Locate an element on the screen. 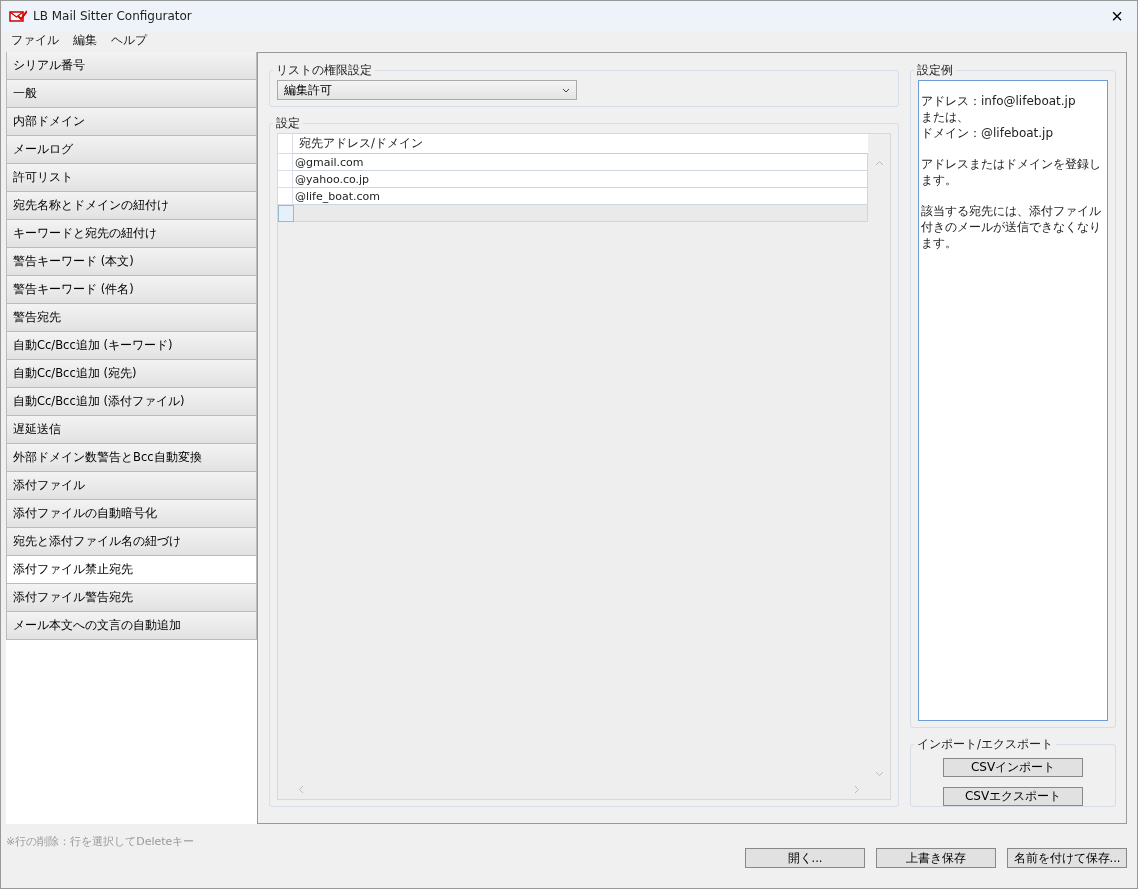 The width and height of the screenshot is (1138, 889). sidebar-item: メールログ is located at coordinates (131, 150).